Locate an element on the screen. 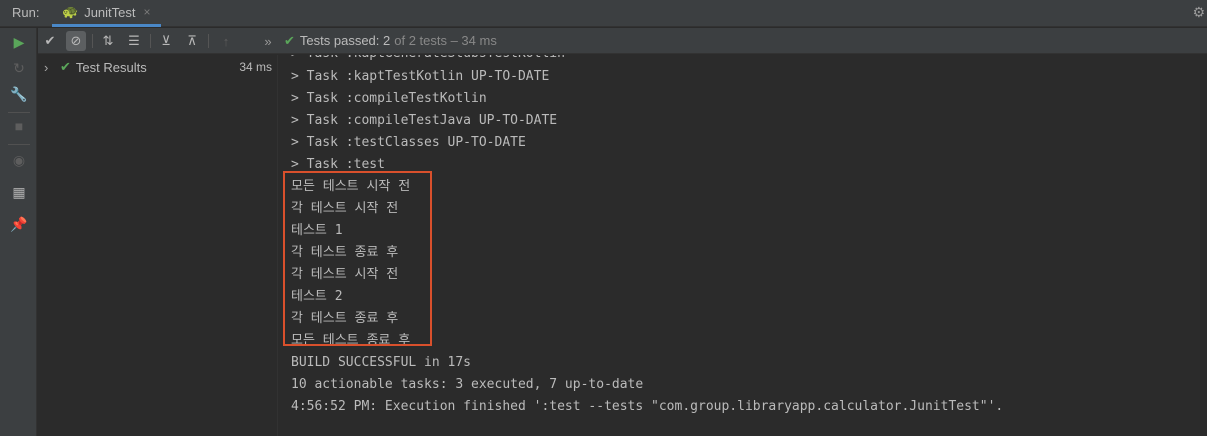 This screenshot has height=436, width=1207. chevron-right-icon: › is located at coordinates (50, 67).